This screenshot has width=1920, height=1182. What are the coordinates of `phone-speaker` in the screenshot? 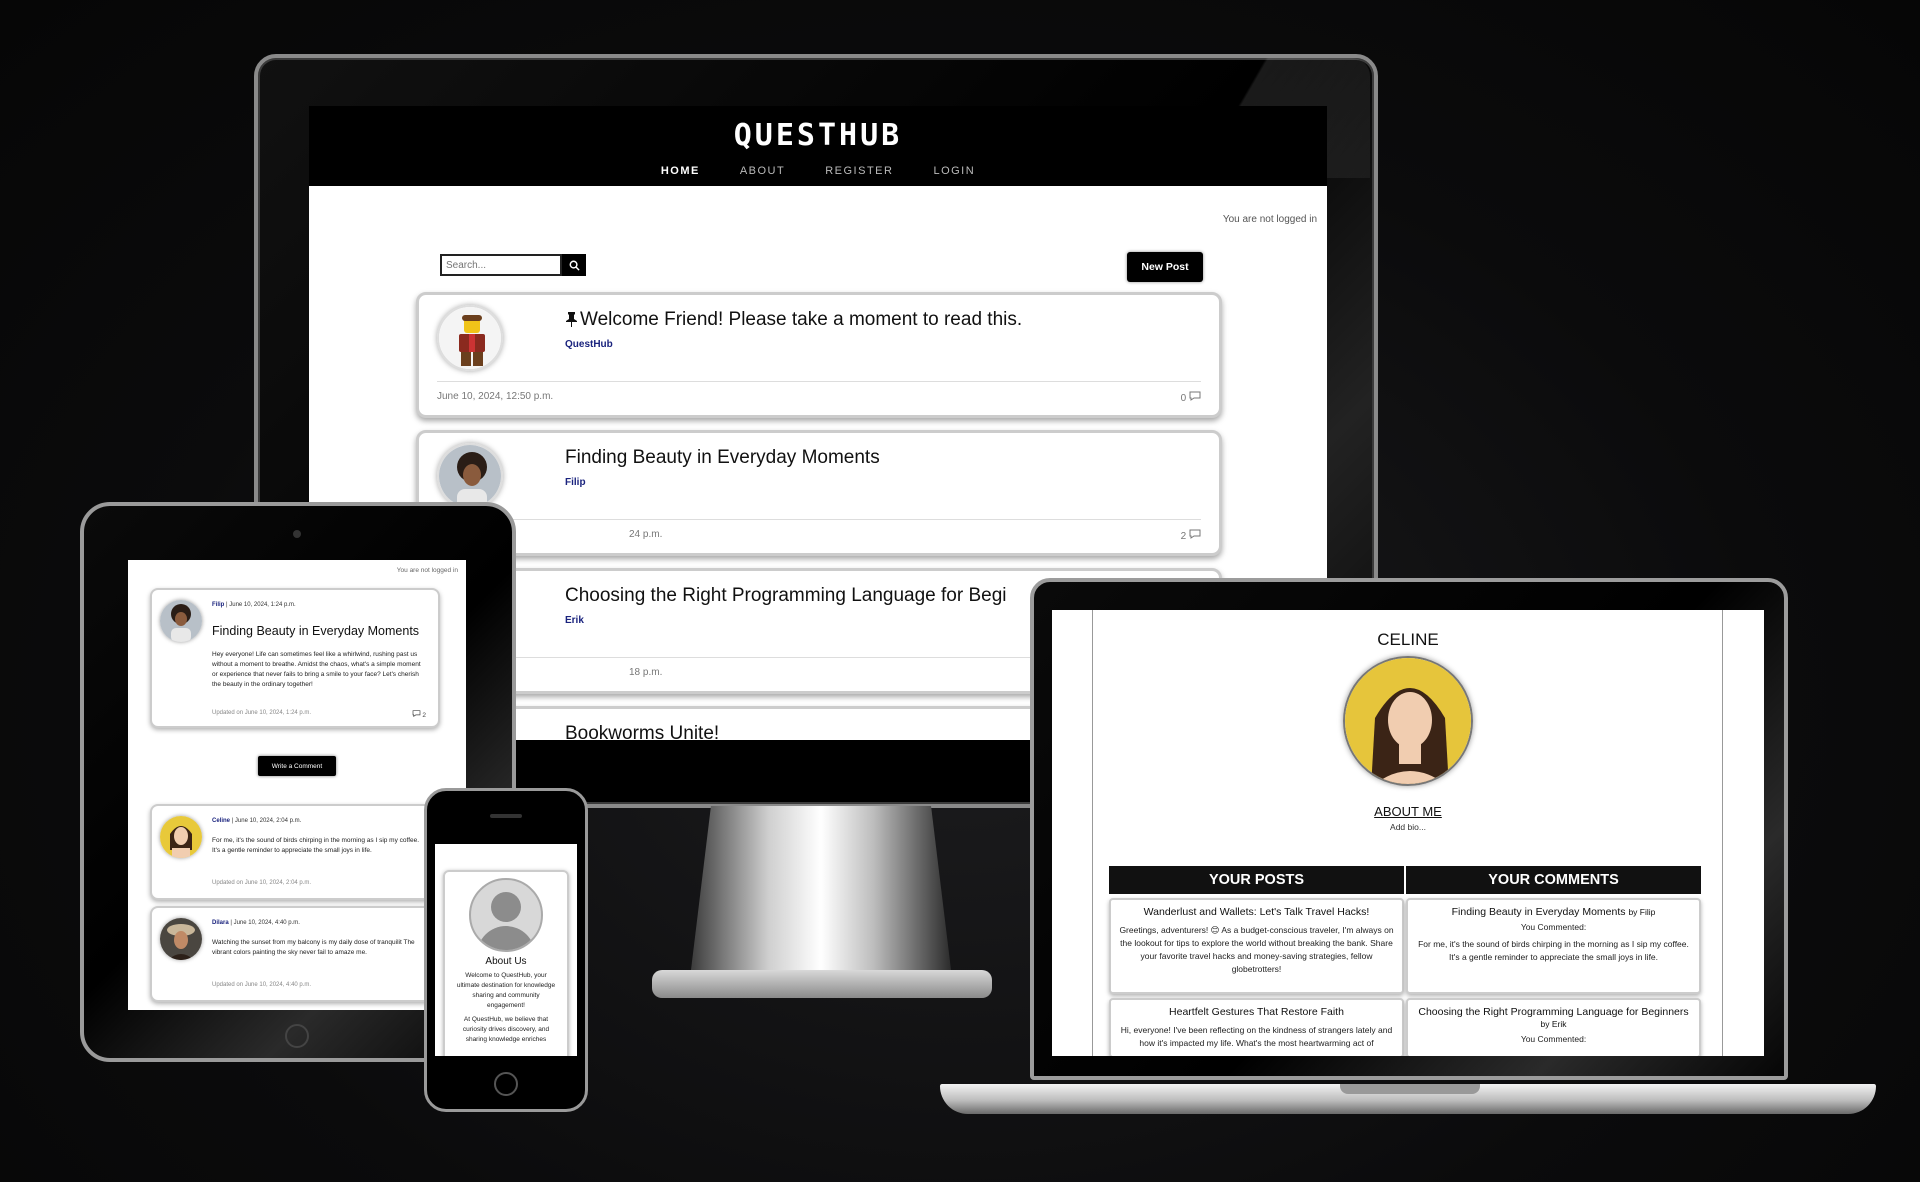 It's located at (506, 816).